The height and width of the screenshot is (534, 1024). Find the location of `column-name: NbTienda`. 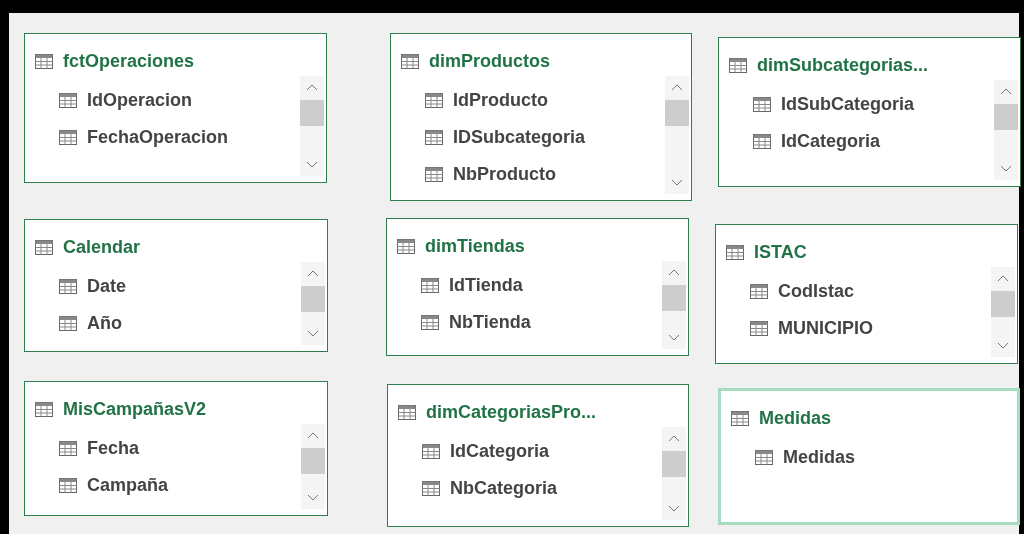

column-name: NbTienda is located at coordinates (490, 322).